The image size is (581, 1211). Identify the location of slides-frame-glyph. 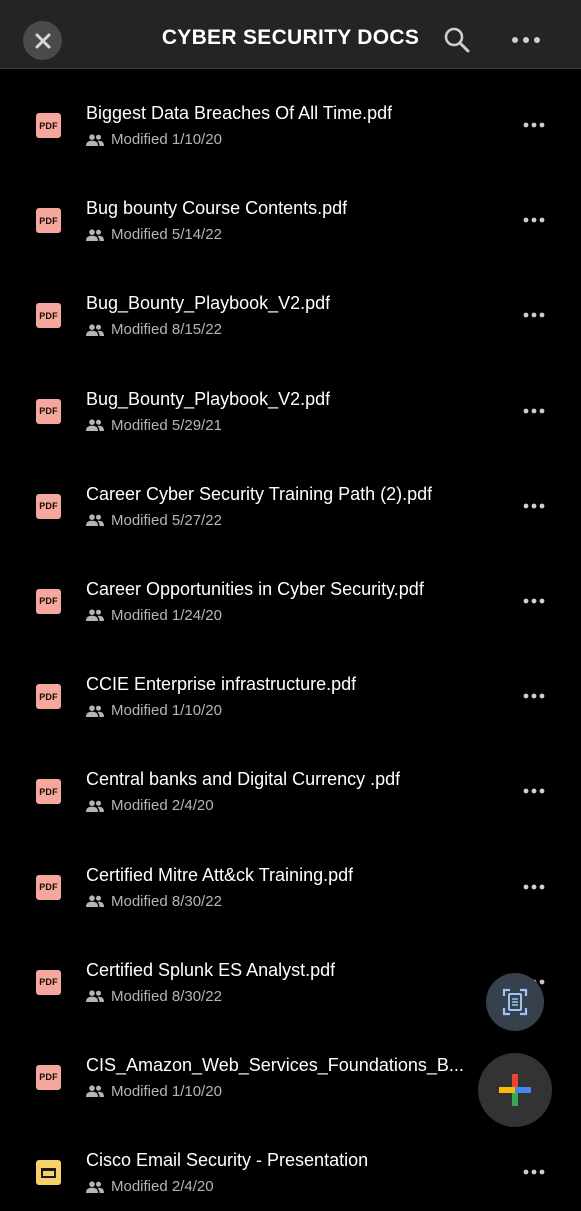
(48, 1172).